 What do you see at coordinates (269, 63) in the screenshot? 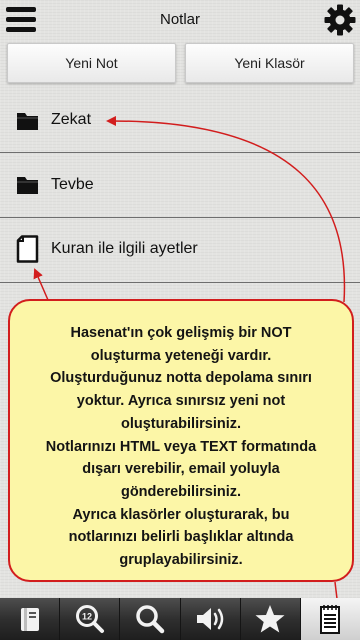
I see `new-folder-button: Yeni Klasör` at bounding box center [269, 63].